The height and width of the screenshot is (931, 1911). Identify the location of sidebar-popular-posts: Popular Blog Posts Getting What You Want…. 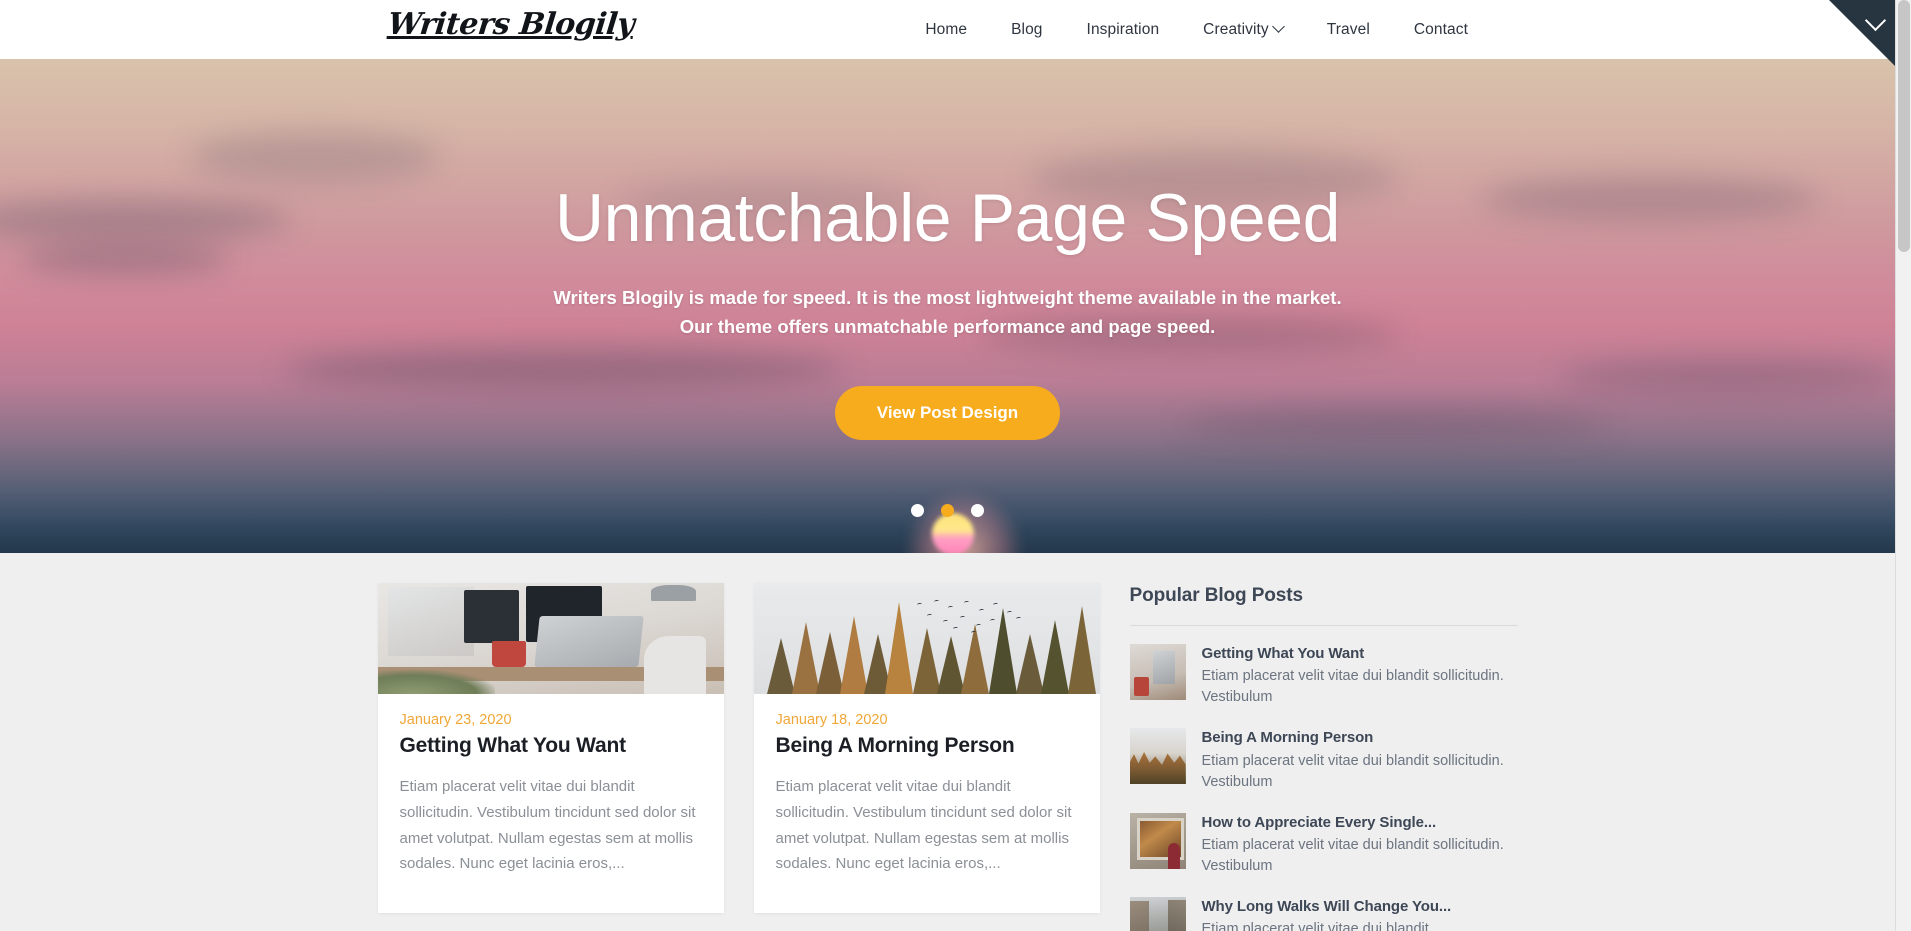
(1323, 757).